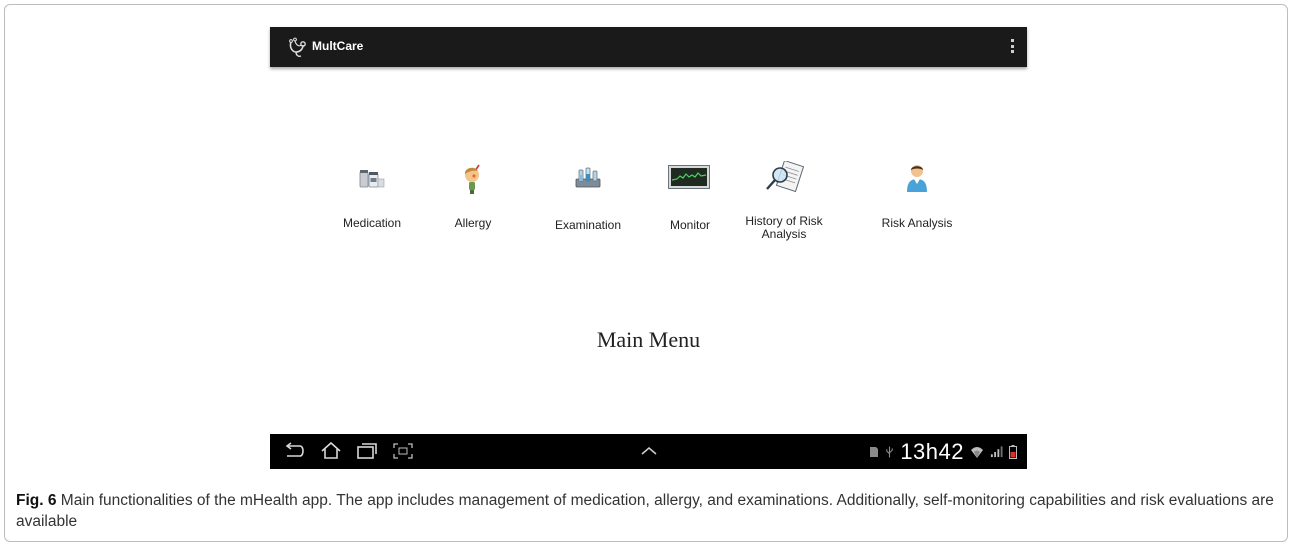 Image resolution: width=1292 pixels, height=546 pixels. What do you see at coordinates (784, 227) in the screenshot?
I see `menu-label-history-of-risk-analysis: History of Risk Analysis` at bounding box center [784, 227].